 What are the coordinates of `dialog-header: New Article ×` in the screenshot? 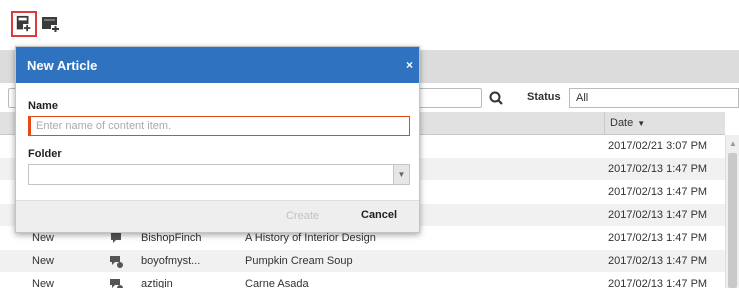 It's located at (217, 65).